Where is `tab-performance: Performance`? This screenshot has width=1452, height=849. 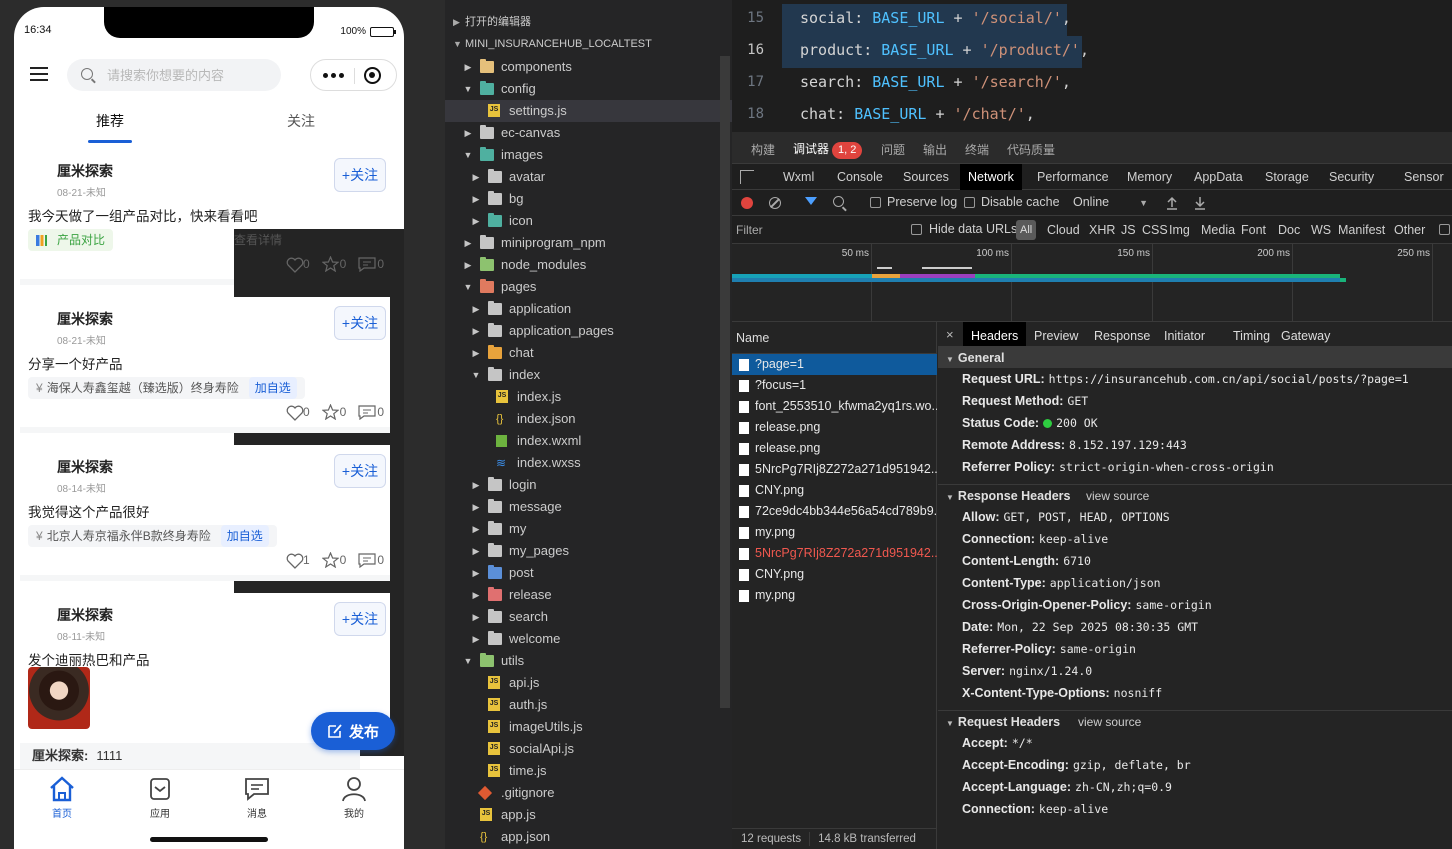 tab-performance: Performance is located at coordinates (1073, 177).